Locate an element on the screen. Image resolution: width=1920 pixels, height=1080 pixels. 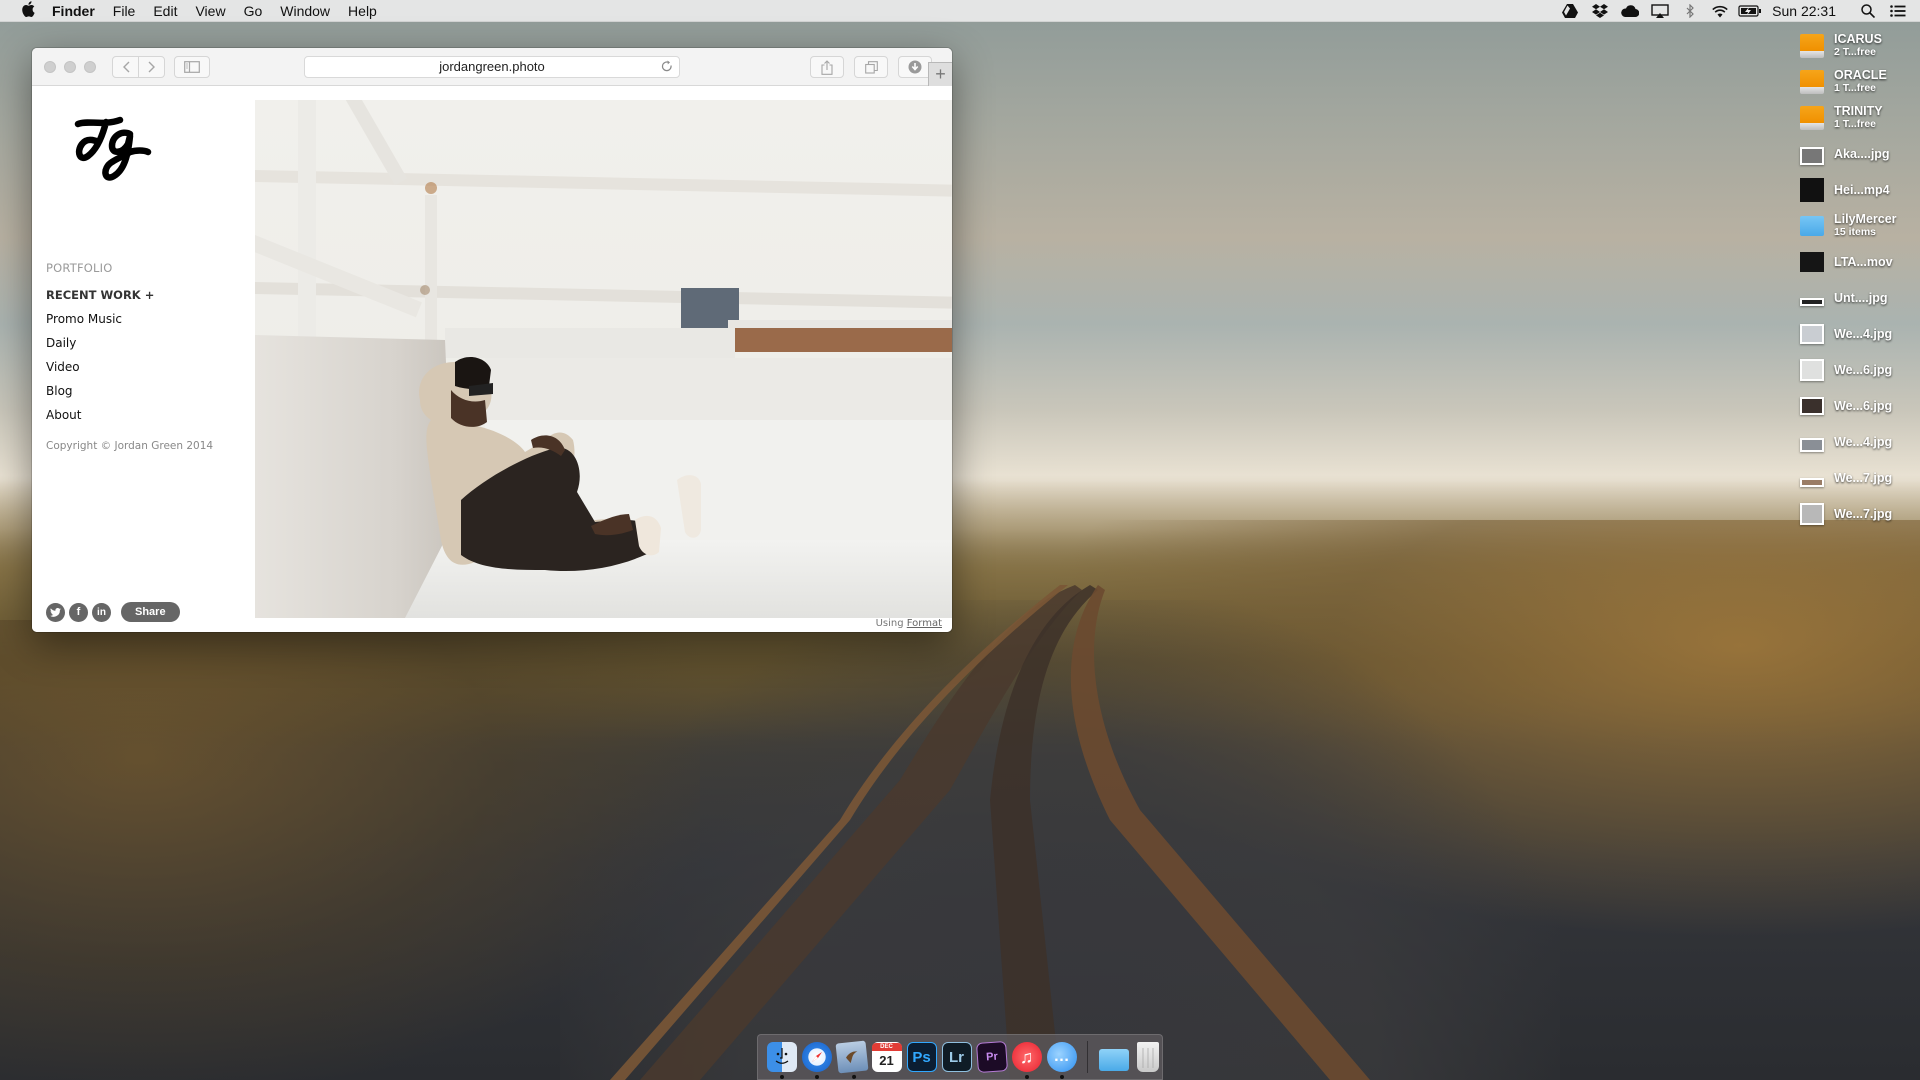
site-logo is located at coordinates (118, 157).